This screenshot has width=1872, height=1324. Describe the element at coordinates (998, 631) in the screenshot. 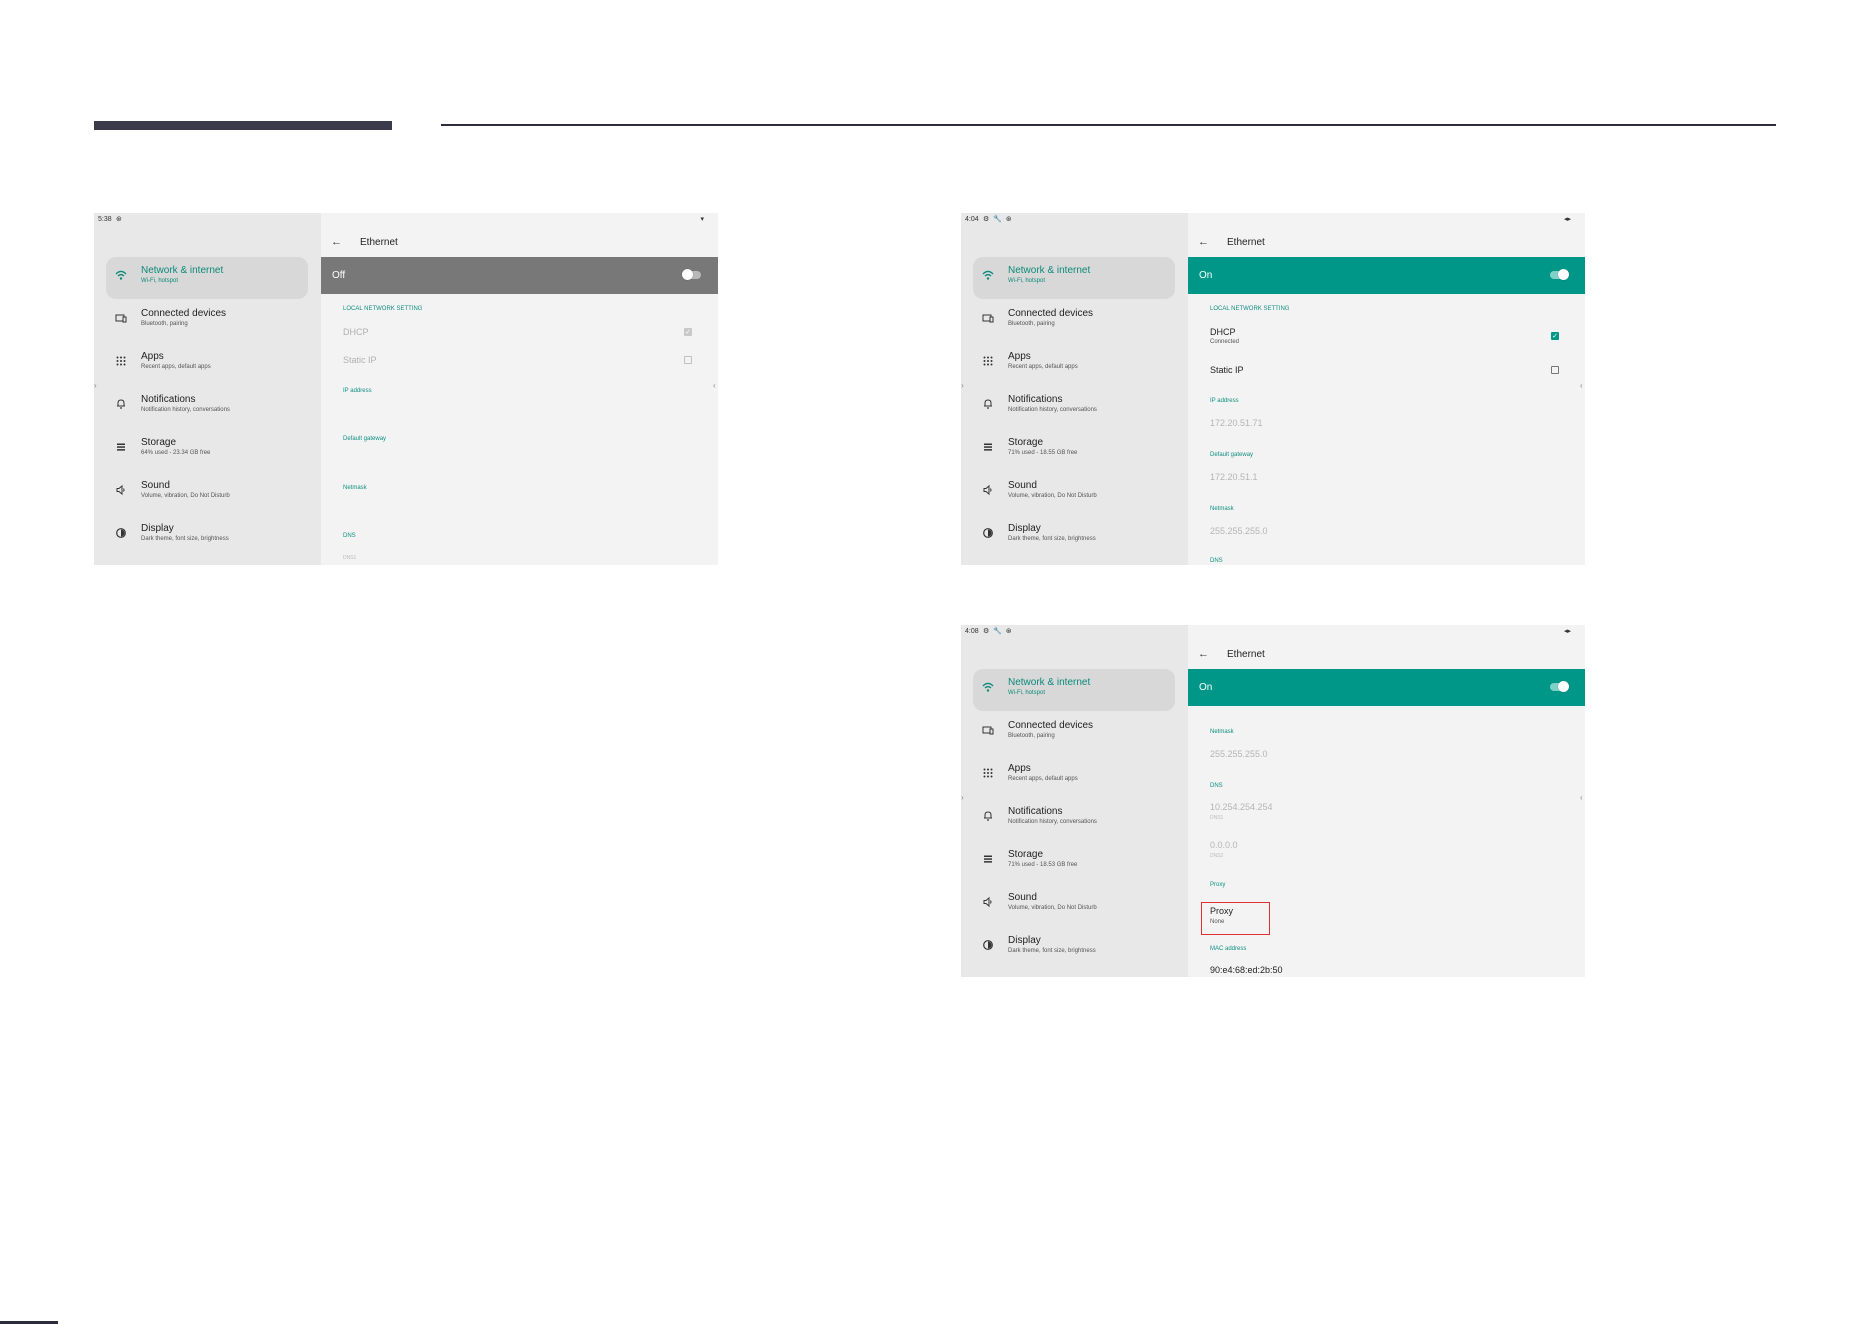

I see `status-icons: ⚙ 🔧 ⊛` at that location.